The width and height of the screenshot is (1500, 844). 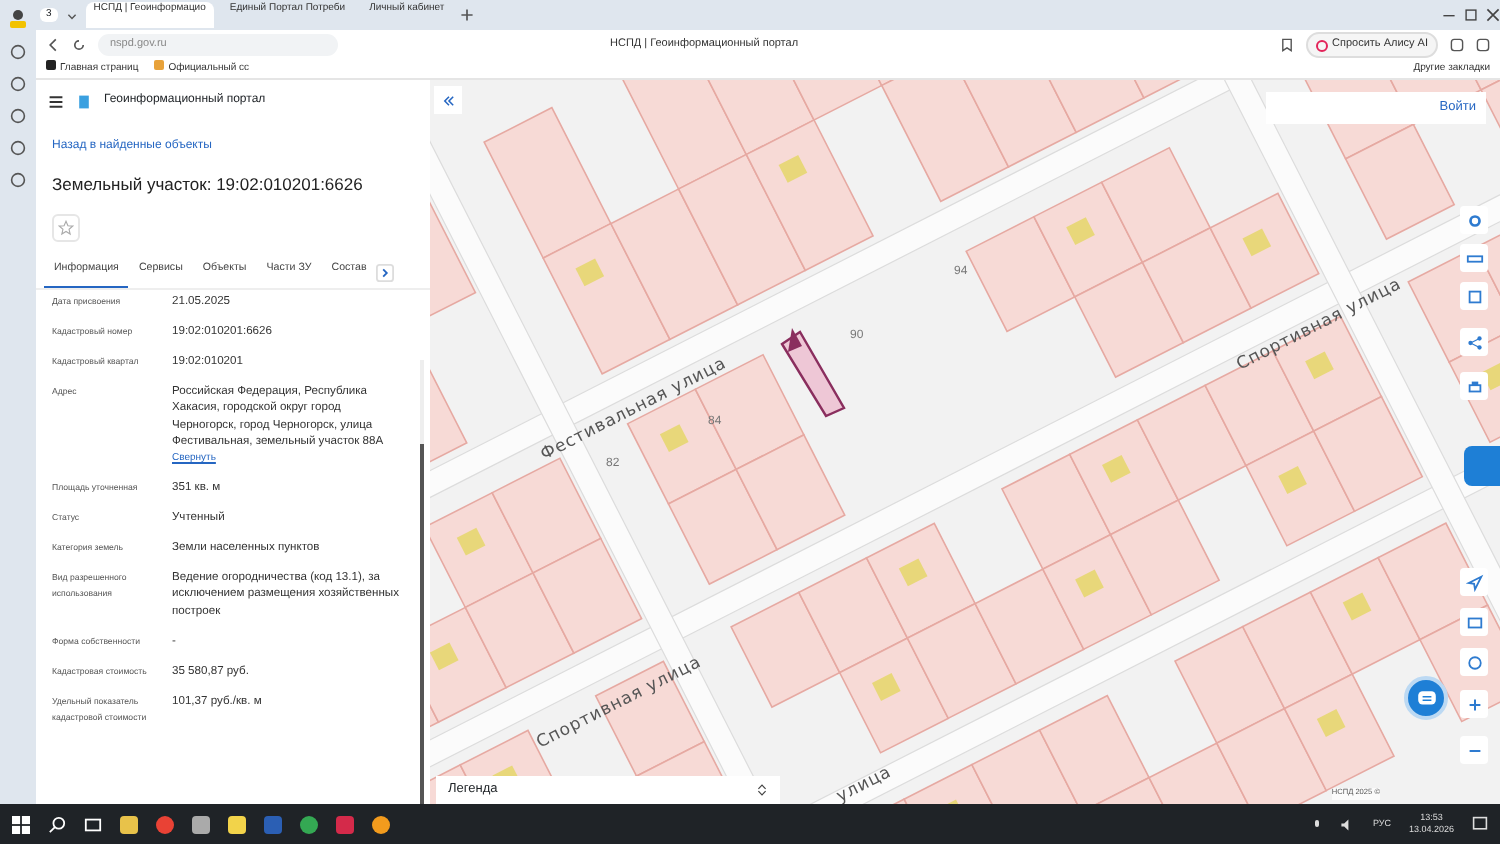 I want to click on pin-icon, so click(x=795, y=340).